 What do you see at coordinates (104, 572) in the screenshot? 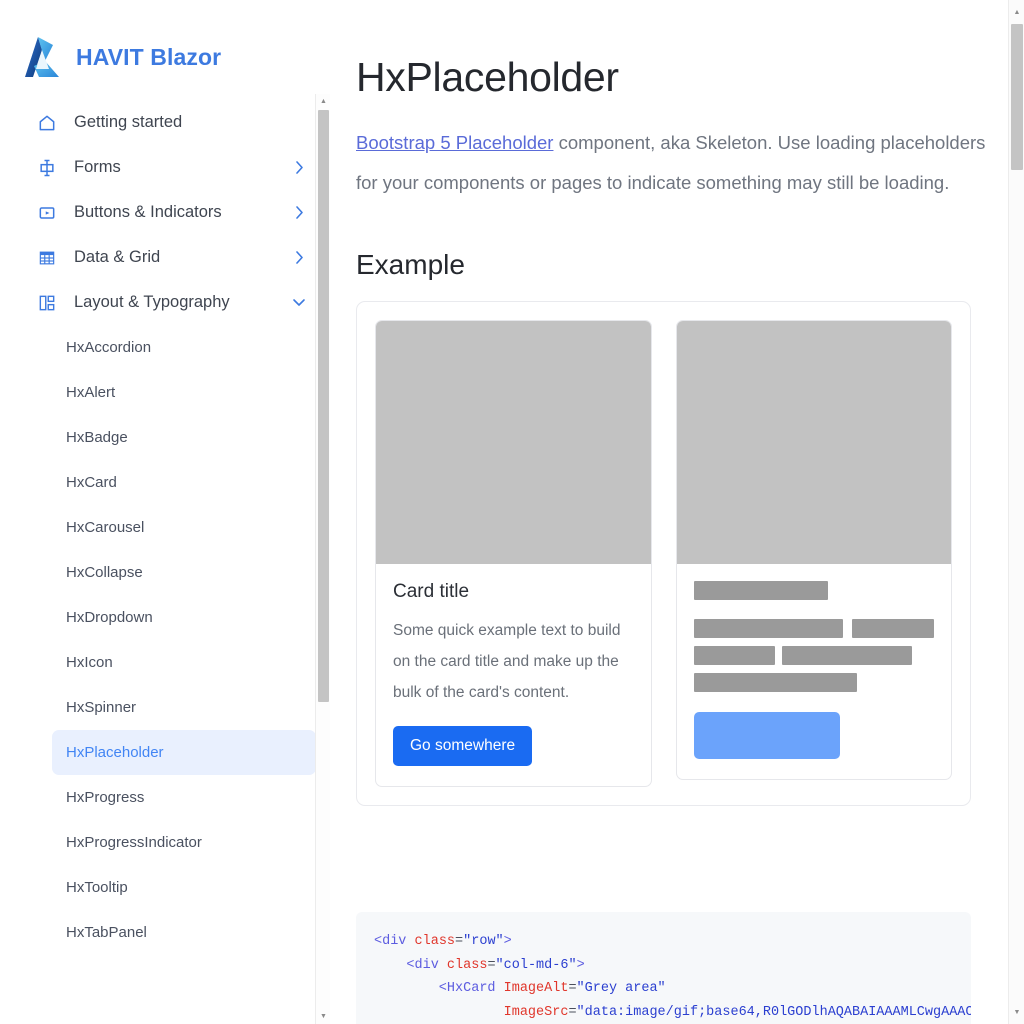
I see `sidebar-subitem-label: HxCollapse` at bounding box center [104, 572].